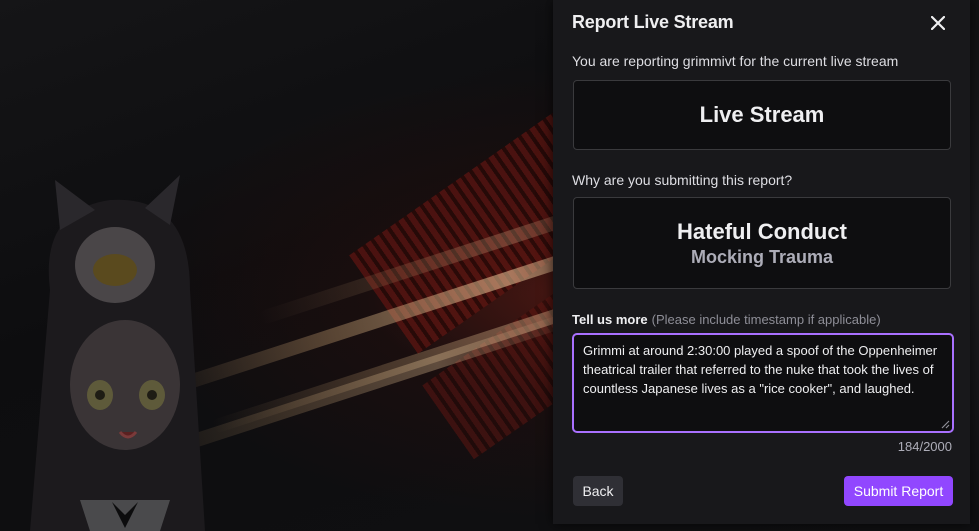  What do you see at coordinates (974, 265) in the screenshot?
I see `page-scrollbar` at bounding box center [974, 265].